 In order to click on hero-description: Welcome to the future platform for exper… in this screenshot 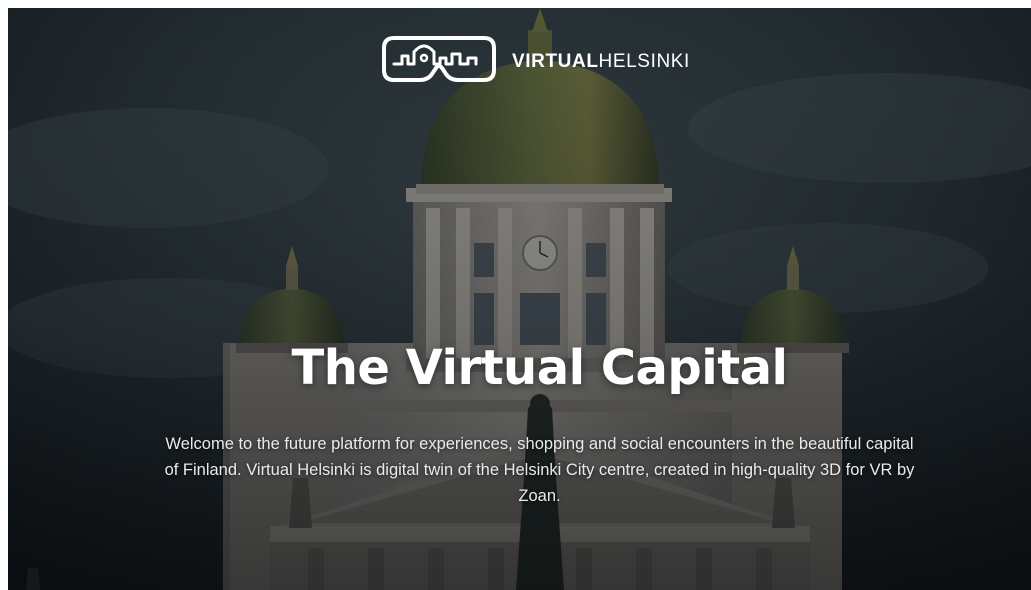, I will do `click(539, 470)`.